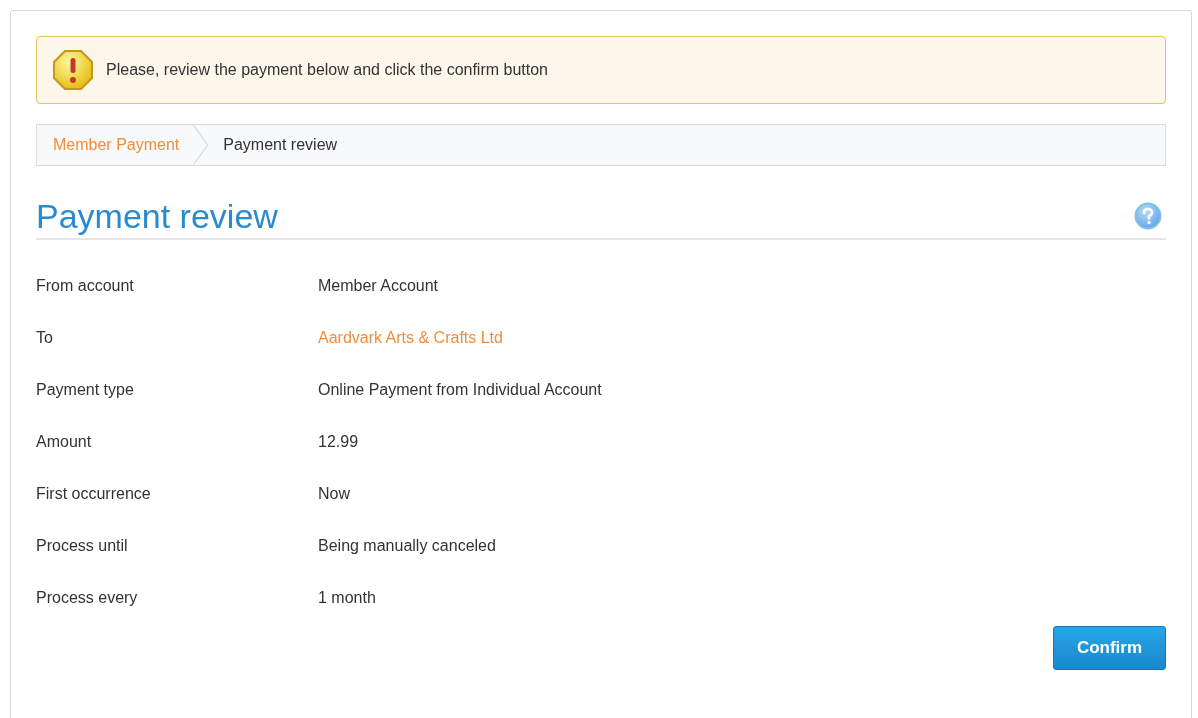 This screenshot has height=718, width=1198. Describe the element at coordinates (407, 546) in the screenshot. I see `field-value: Being manually canceled` at that location.